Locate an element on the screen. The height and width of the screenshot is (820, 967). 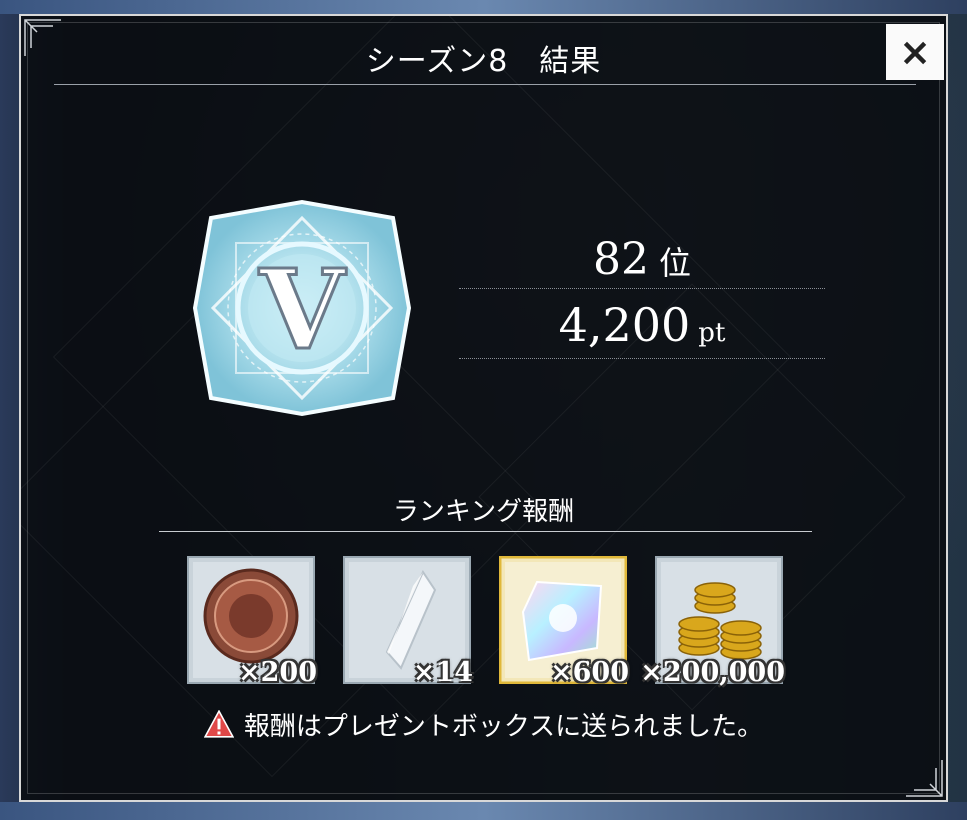
rank-row: 82 位 is located at coordinates (642, 261).